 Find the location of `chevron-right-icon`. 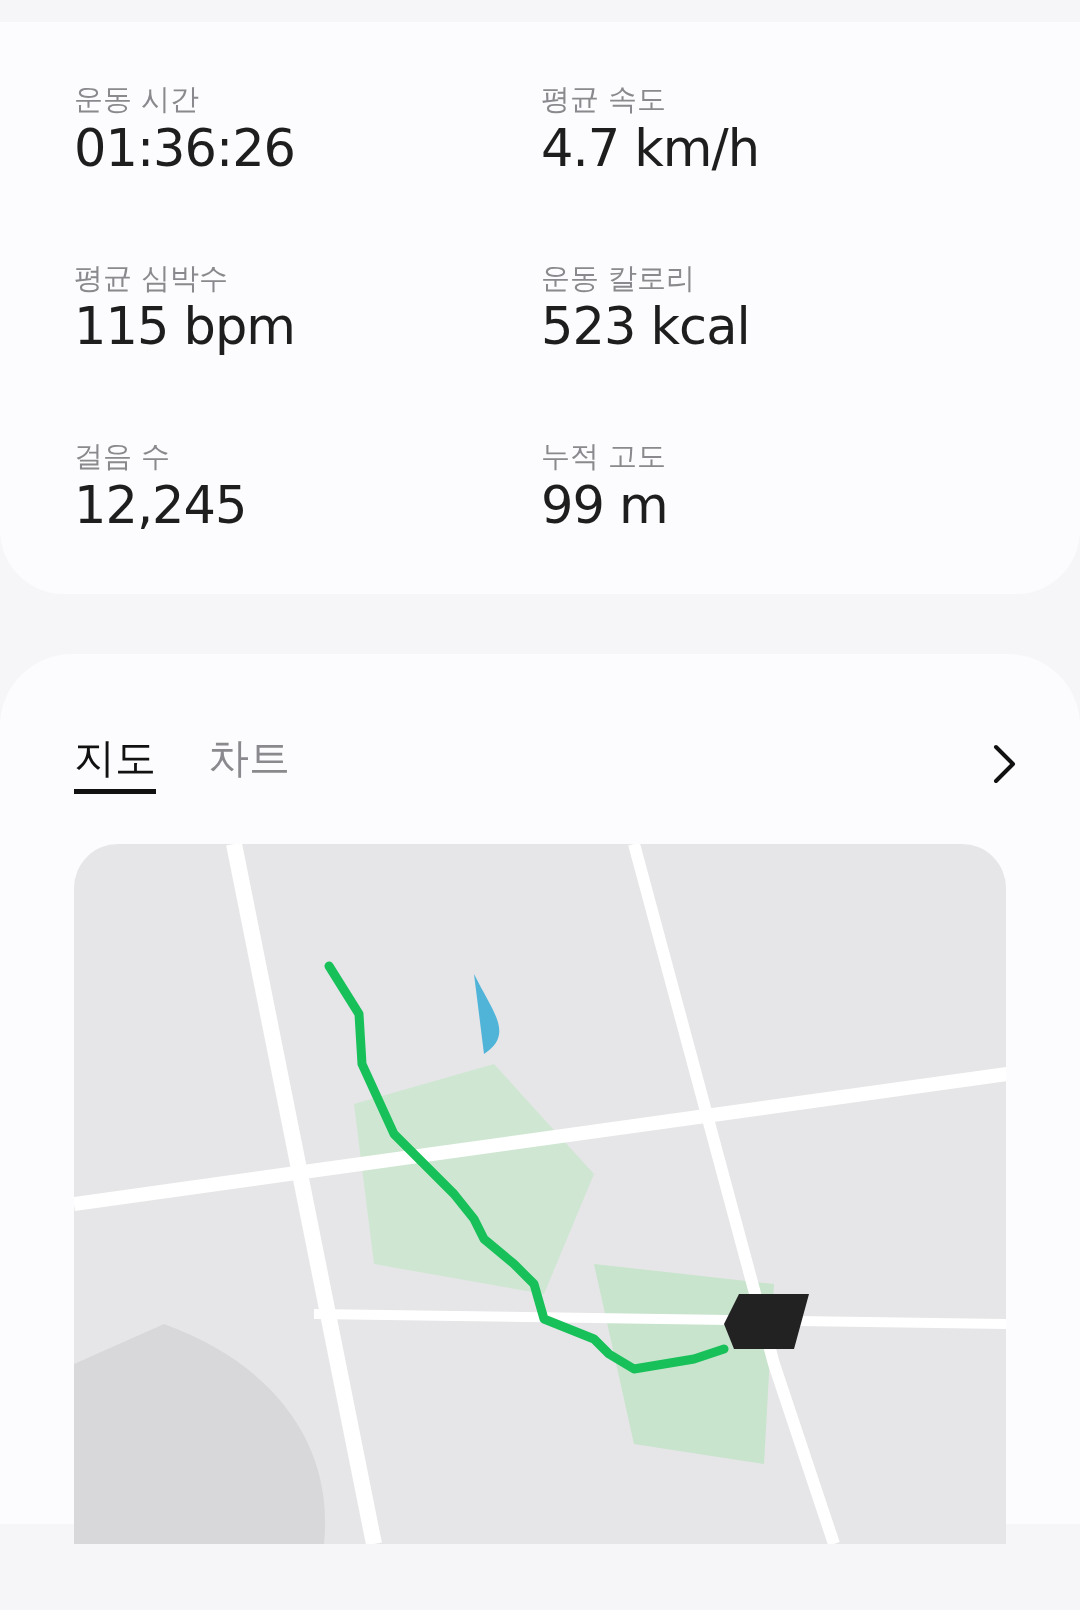

chevron-right-icon is located at coordinates (1005, 763).